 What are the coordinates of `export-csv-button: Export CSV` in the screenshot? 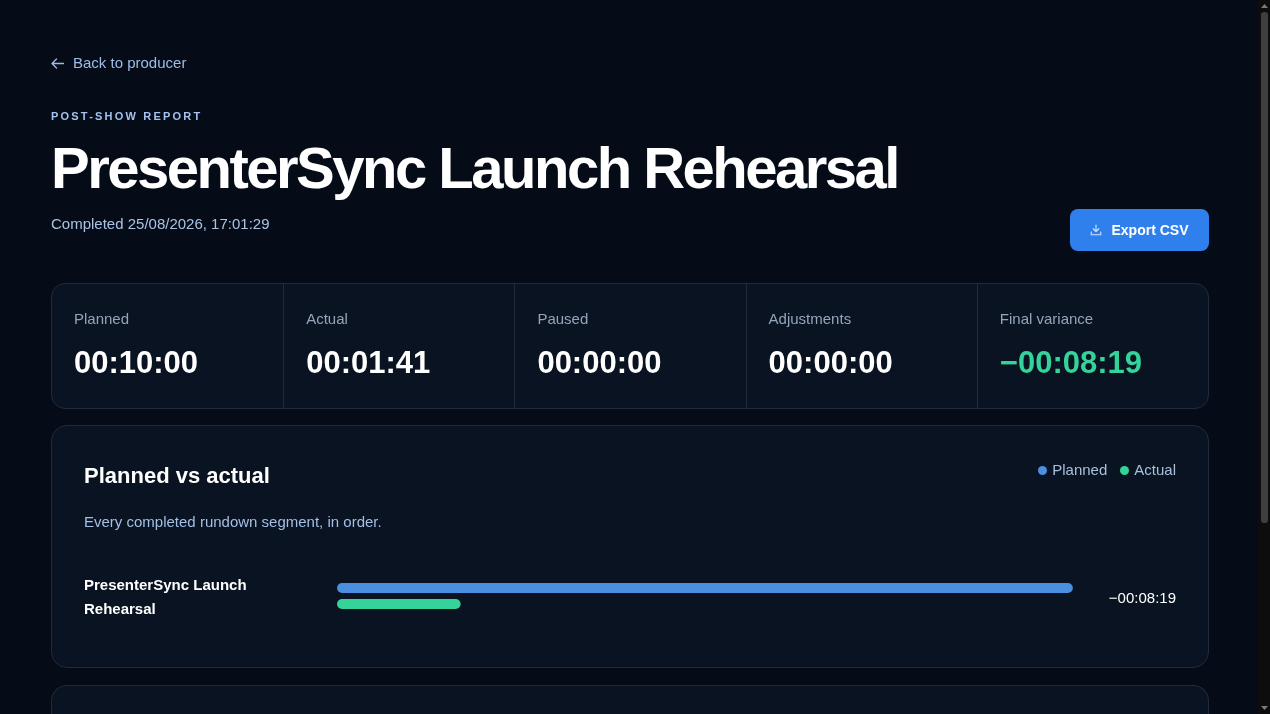 It's located at (1139, 230).